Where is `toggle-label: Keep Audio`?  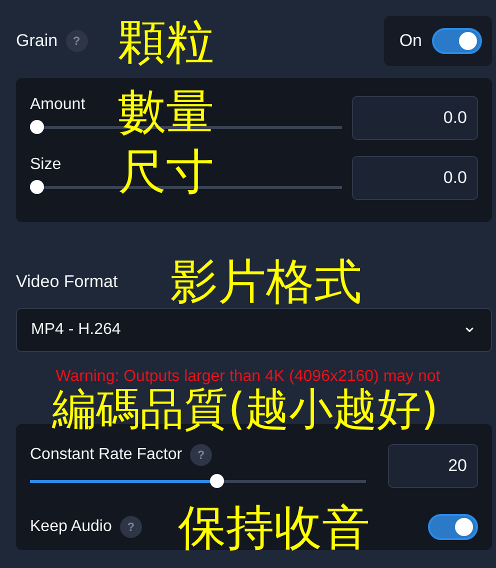
toggle-label: Keep Audio is located at coordinates (71, 527).